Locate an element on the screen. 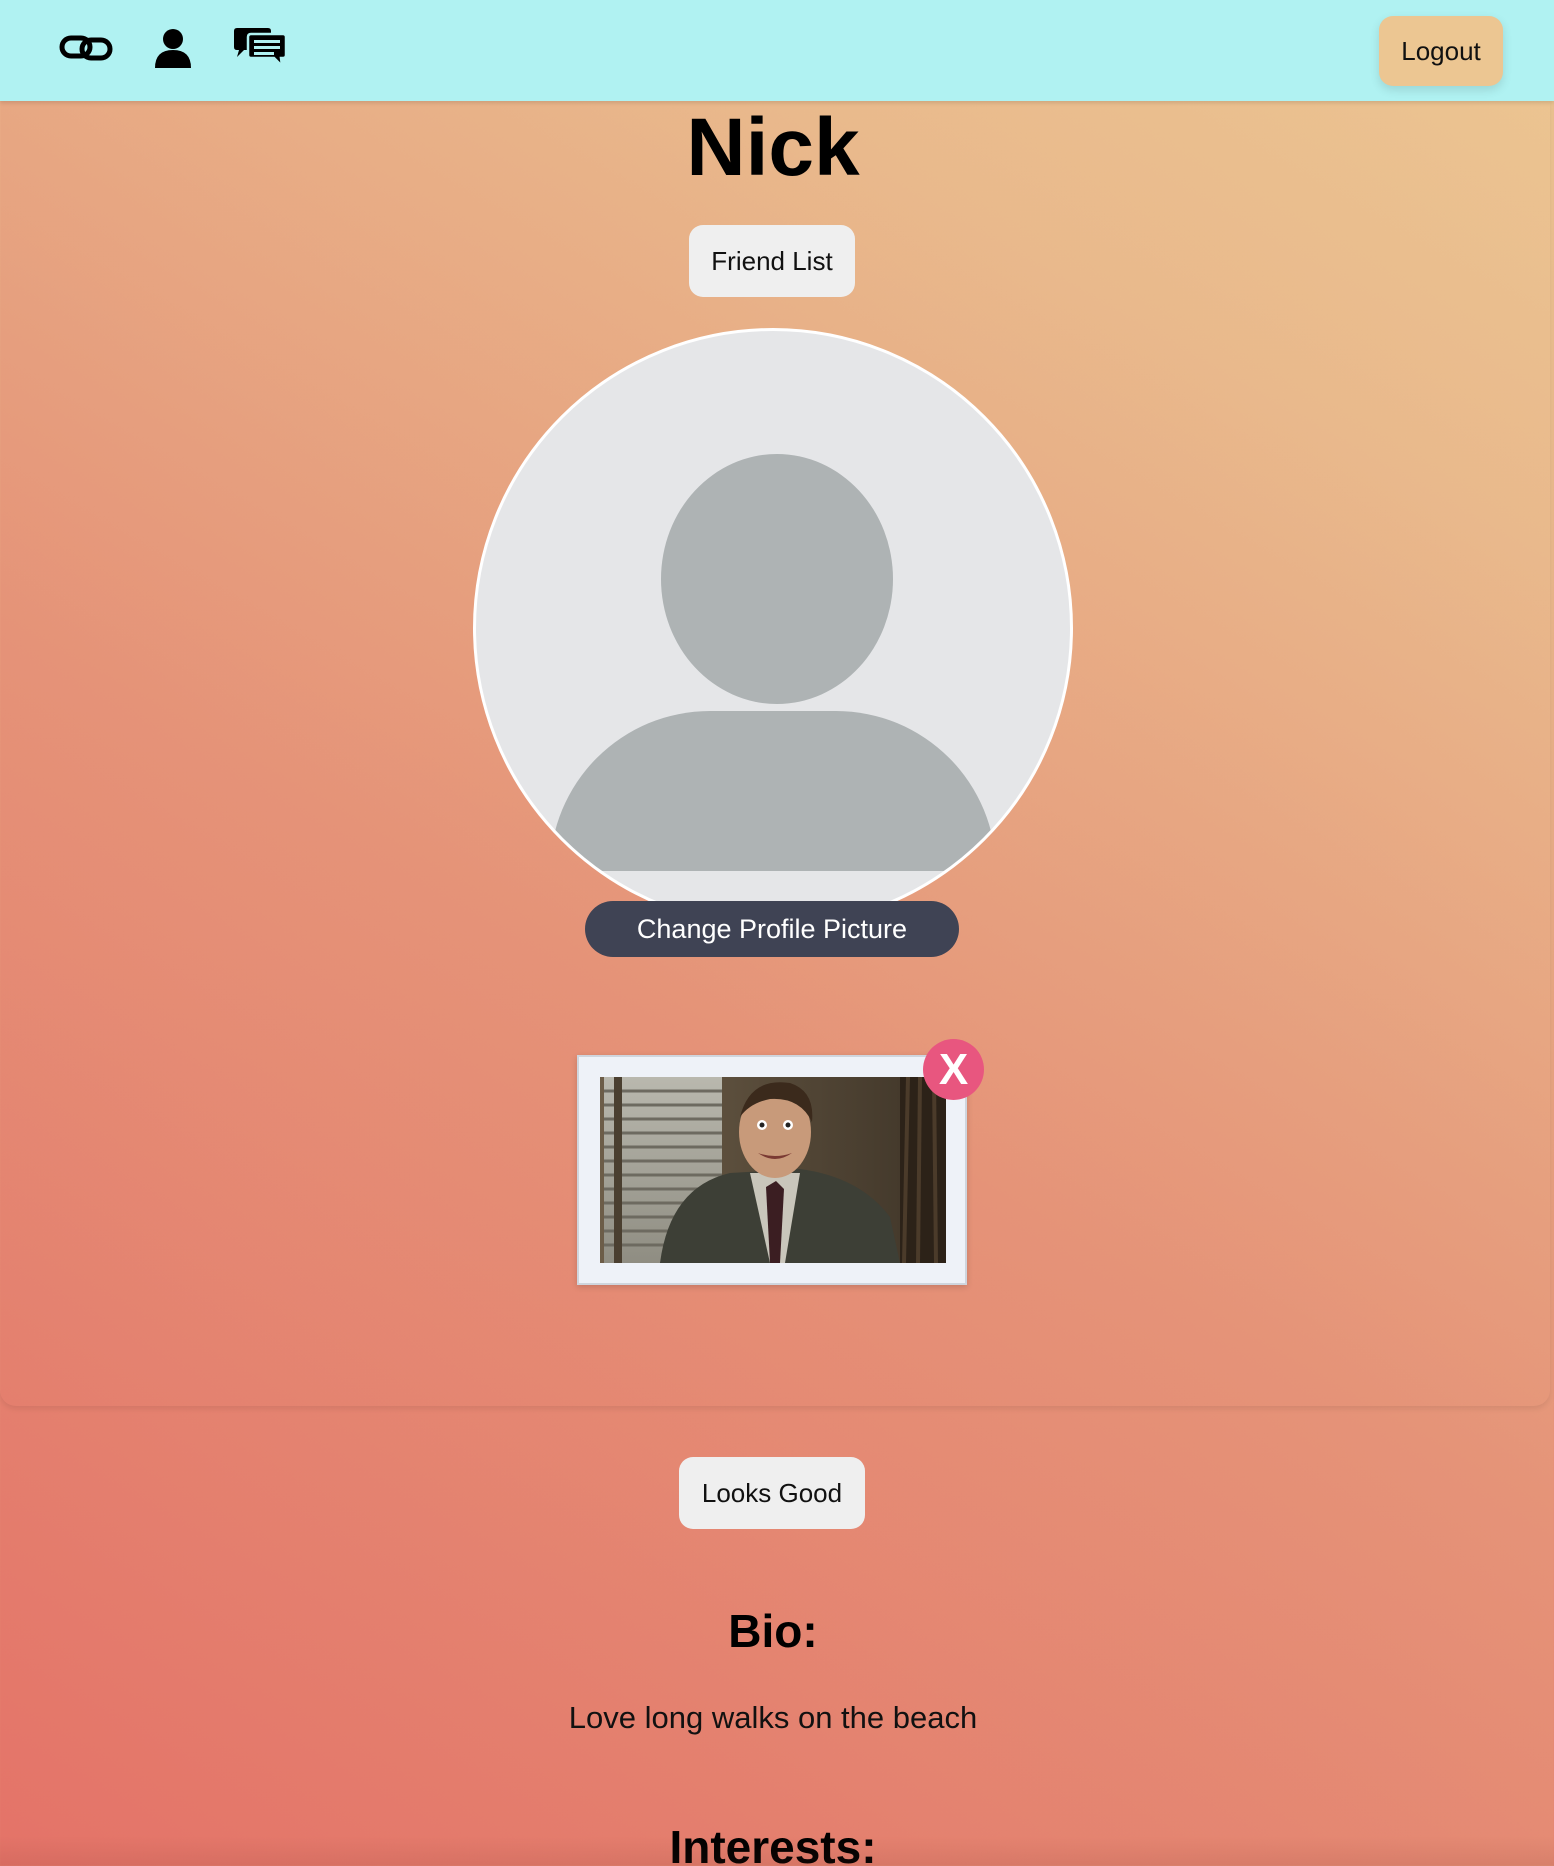  friend-list-button: Friend List is located at coordinates (772, 261).